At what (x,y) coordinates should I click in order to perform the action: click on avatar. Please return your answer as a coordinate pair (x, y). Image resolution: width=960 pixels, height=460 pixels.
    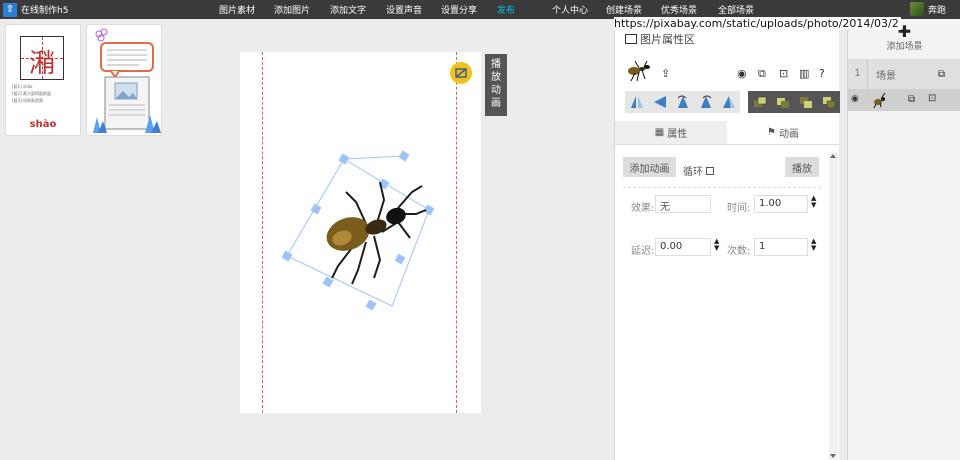
    Looking at the image, I should click on (916, 9).